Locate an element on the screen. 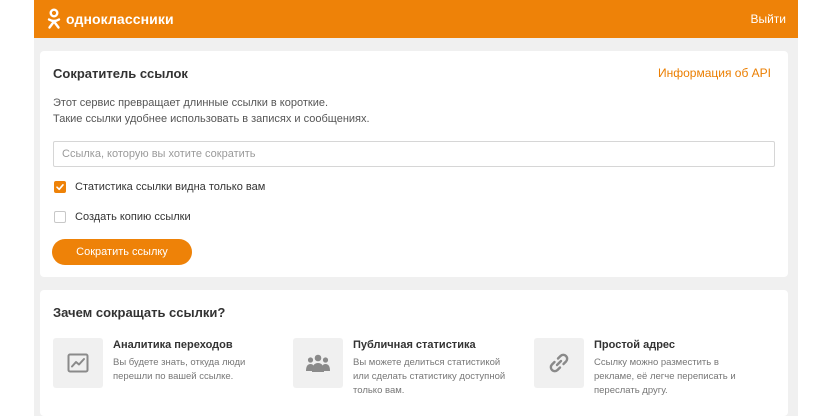 This screenshot has height=416, width=832. private-stats-checkbox-row: Статистика ссылки видна только вам is located at coordinates (159, 187).